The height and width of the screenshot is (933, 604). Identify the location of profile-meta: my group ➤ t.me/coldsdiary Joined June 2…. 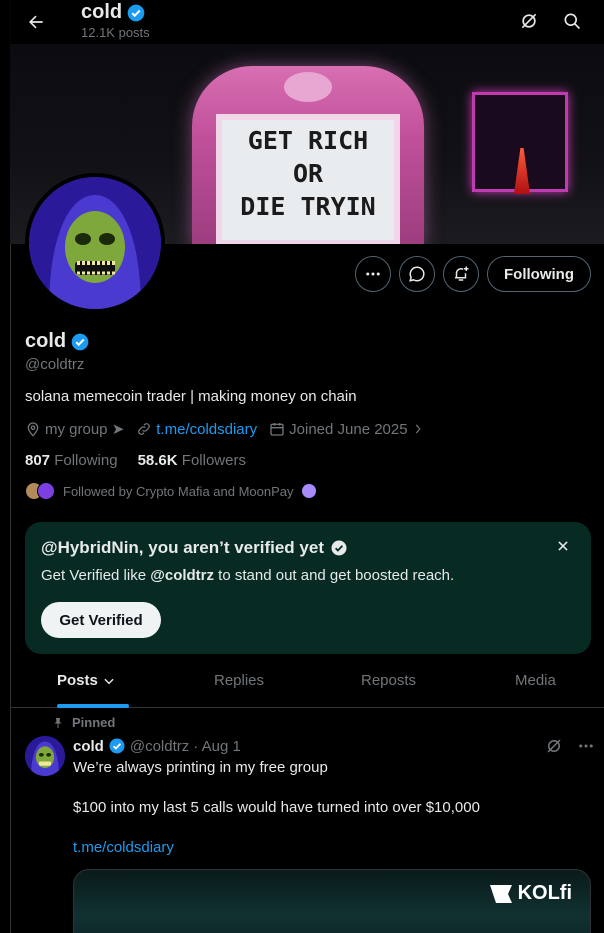
(230, 429).